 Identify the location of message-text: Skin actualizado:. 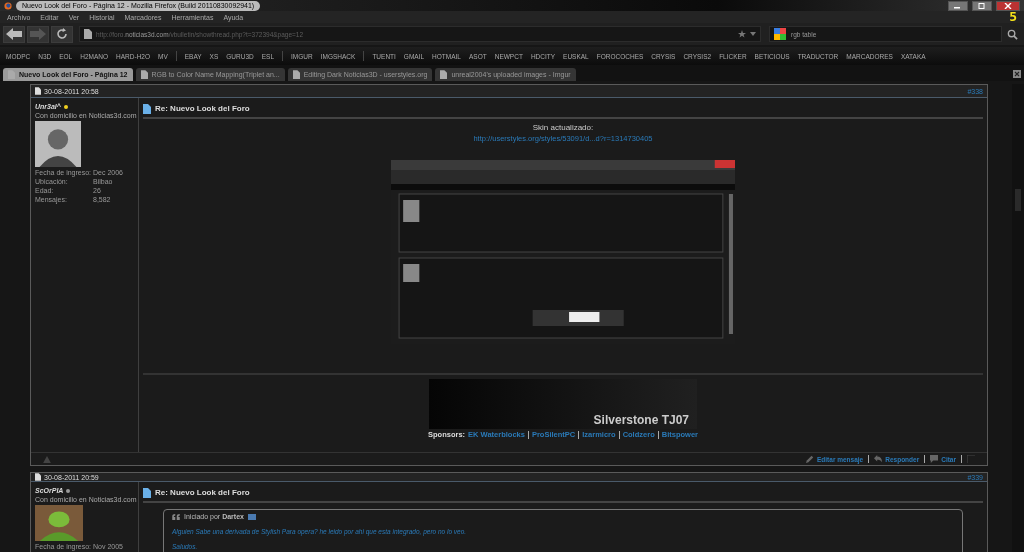
(563, 127).